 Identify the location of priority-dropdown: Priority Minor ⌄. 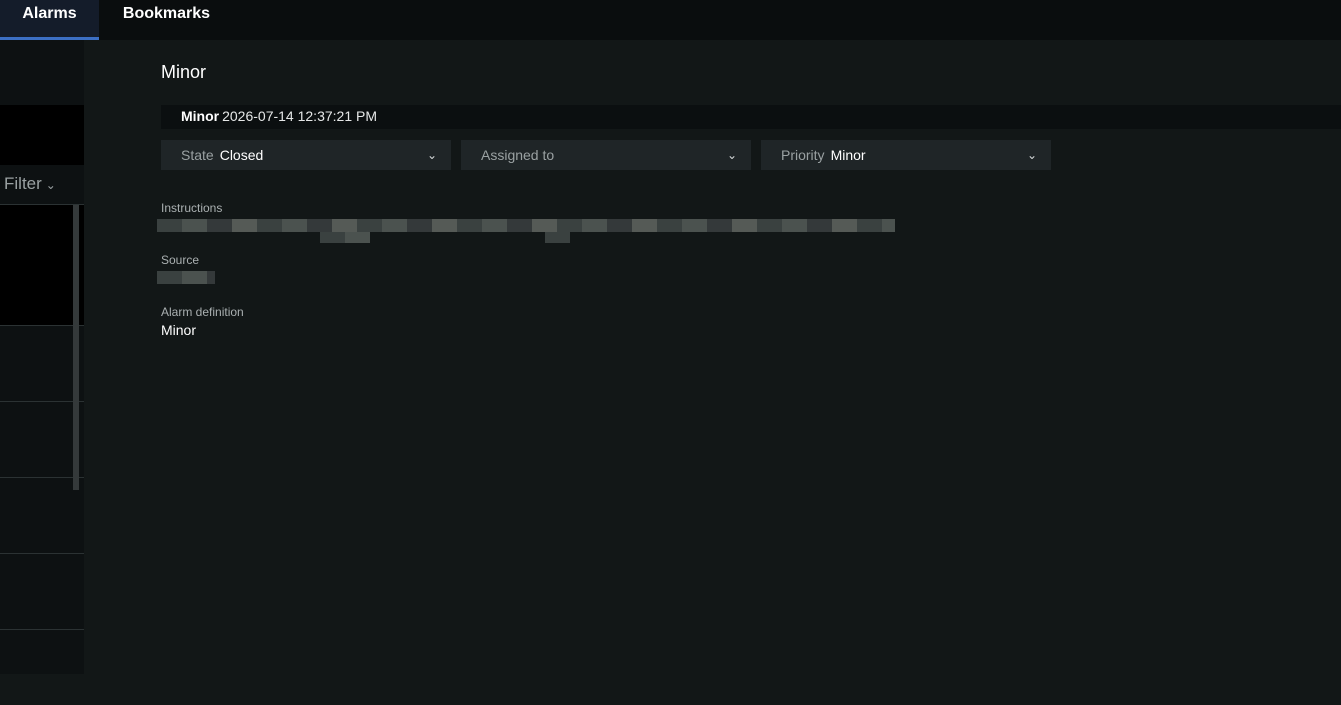
(906, 155).